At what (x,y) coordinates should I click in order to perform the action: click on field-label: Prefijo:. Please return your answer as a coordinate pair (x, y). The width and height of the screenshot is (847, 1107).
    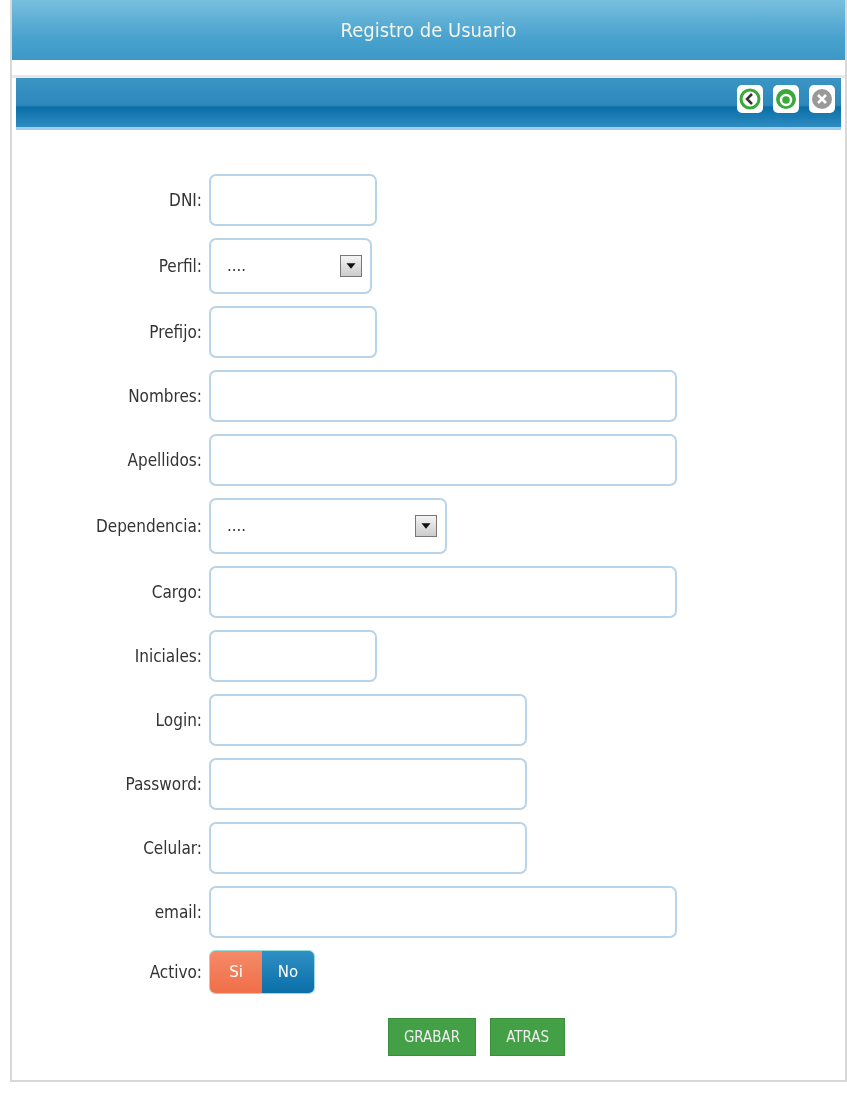
    Looking at the image, I should click on (175, 332).